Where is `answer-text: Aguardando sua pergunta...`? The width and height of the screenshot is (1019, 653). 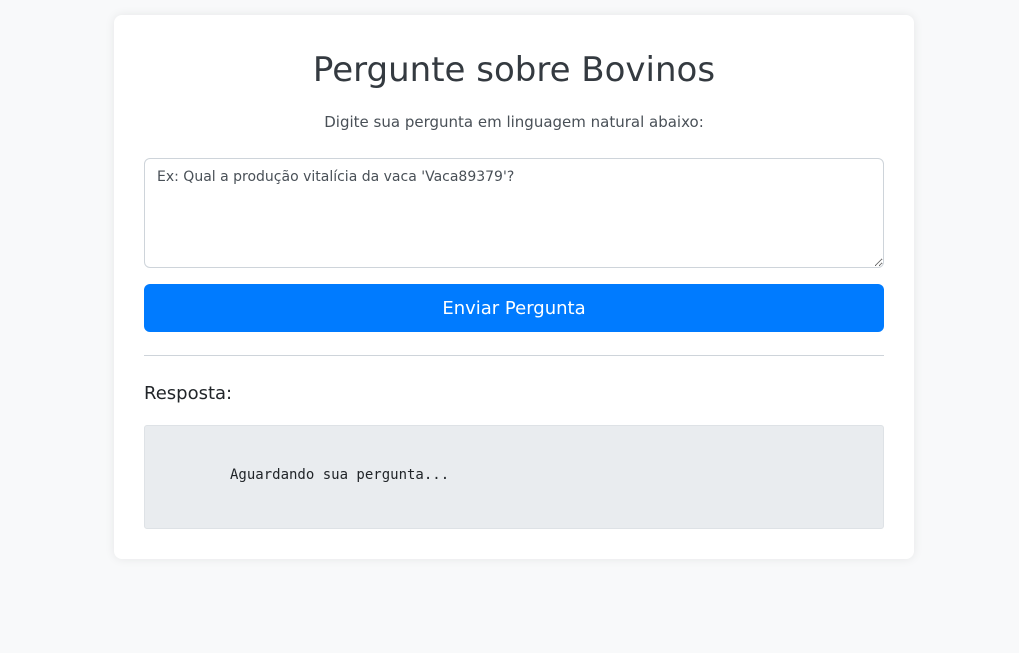 answer-text: Aguardando sua pergunta... is located at coordinates (340, 475).